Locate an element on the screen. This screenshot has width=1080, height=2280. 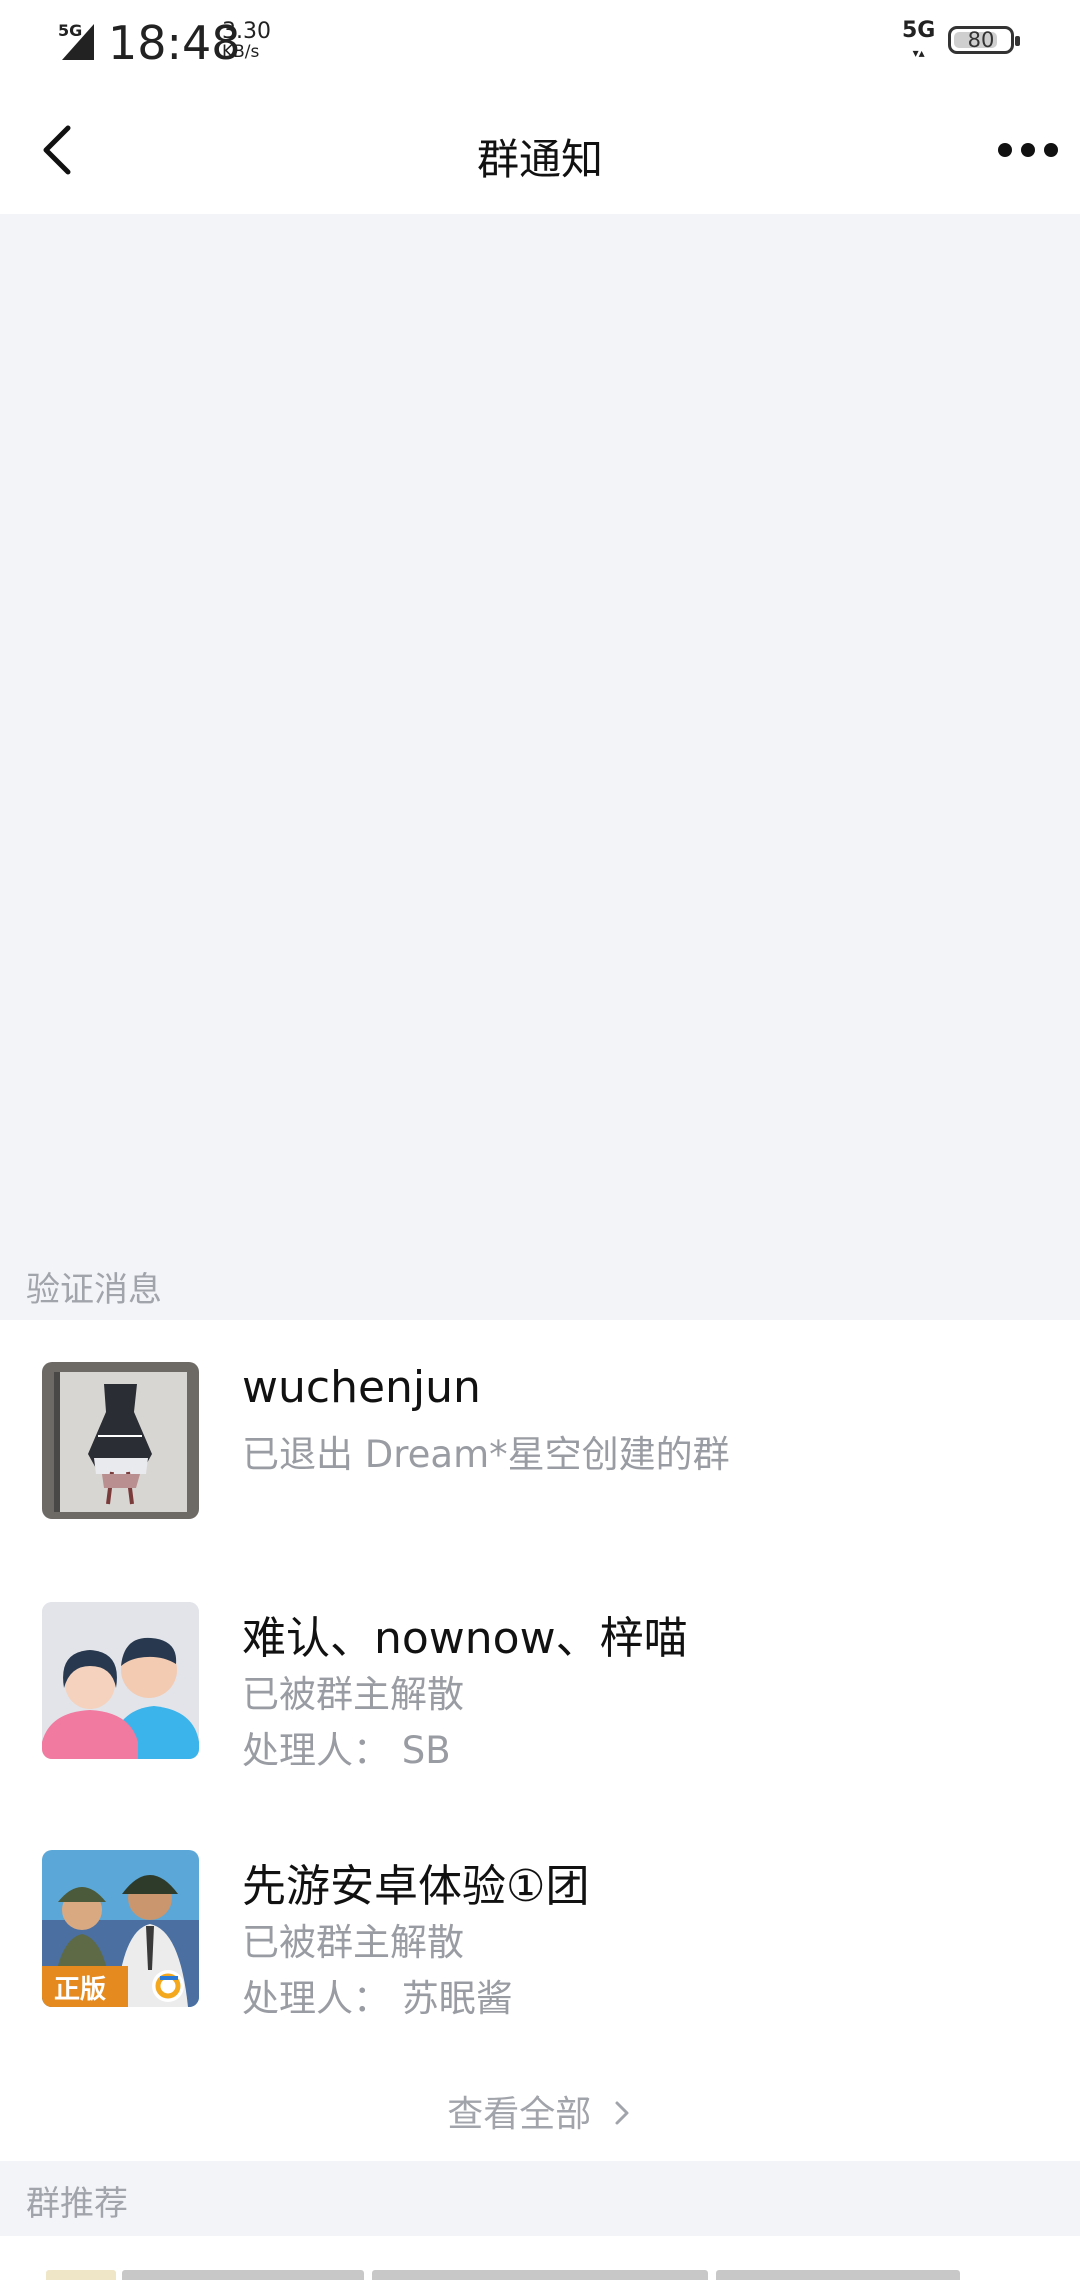
notice-status: 已退出 Dream*星空创建的群 is located at coordinates (486, 1454).